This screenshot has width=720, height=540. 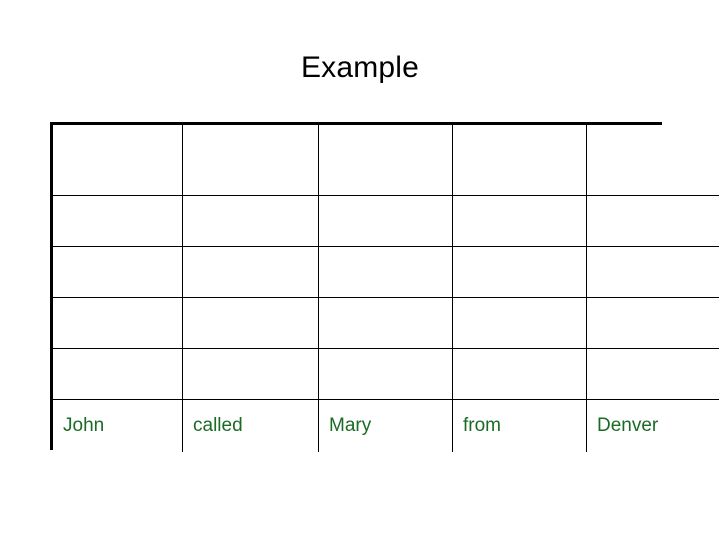 What do you see at coordinates (519, 425) in the screenshot?
I see `table-cell-word-4: from` at bounding box center [519, 425].